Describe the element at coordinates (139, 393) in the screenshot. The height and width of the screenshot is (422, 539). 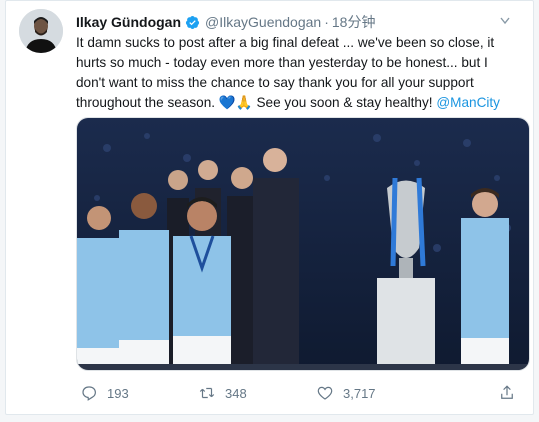
I see `reply-button: 193` at that location.